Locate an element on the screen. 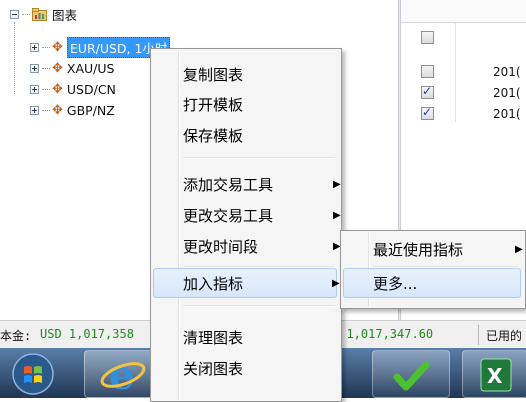  folder-chart-icon is located at coordinates (39, 14).